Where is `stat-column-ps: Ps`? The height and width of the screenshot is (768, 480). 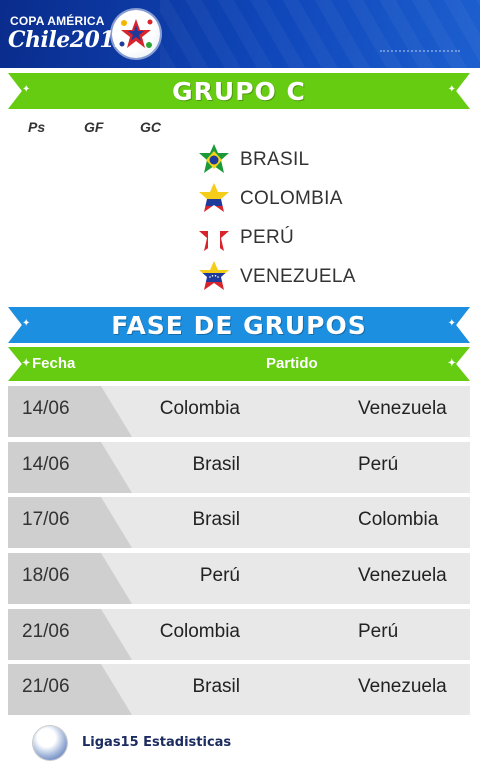 stat-column-ps: Ps is located at coordinates (37, 127).